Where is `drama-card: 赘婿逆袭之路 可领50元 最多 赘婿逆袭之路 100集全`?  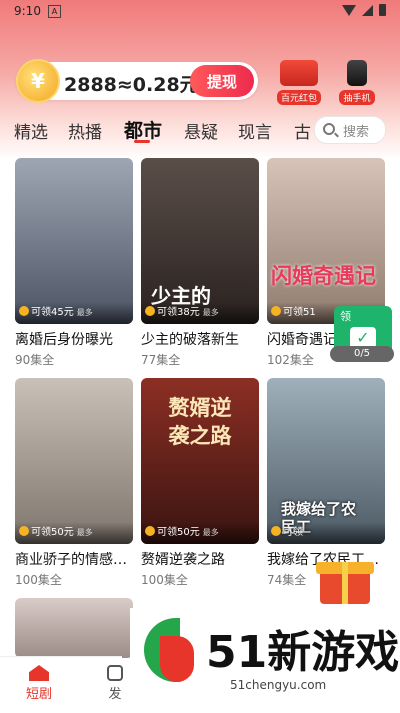 drama-card: 赘婿逆袭之路 可领50元 最多 赘婿逆袭之路 100集全 is located at coordinates (200, 483).